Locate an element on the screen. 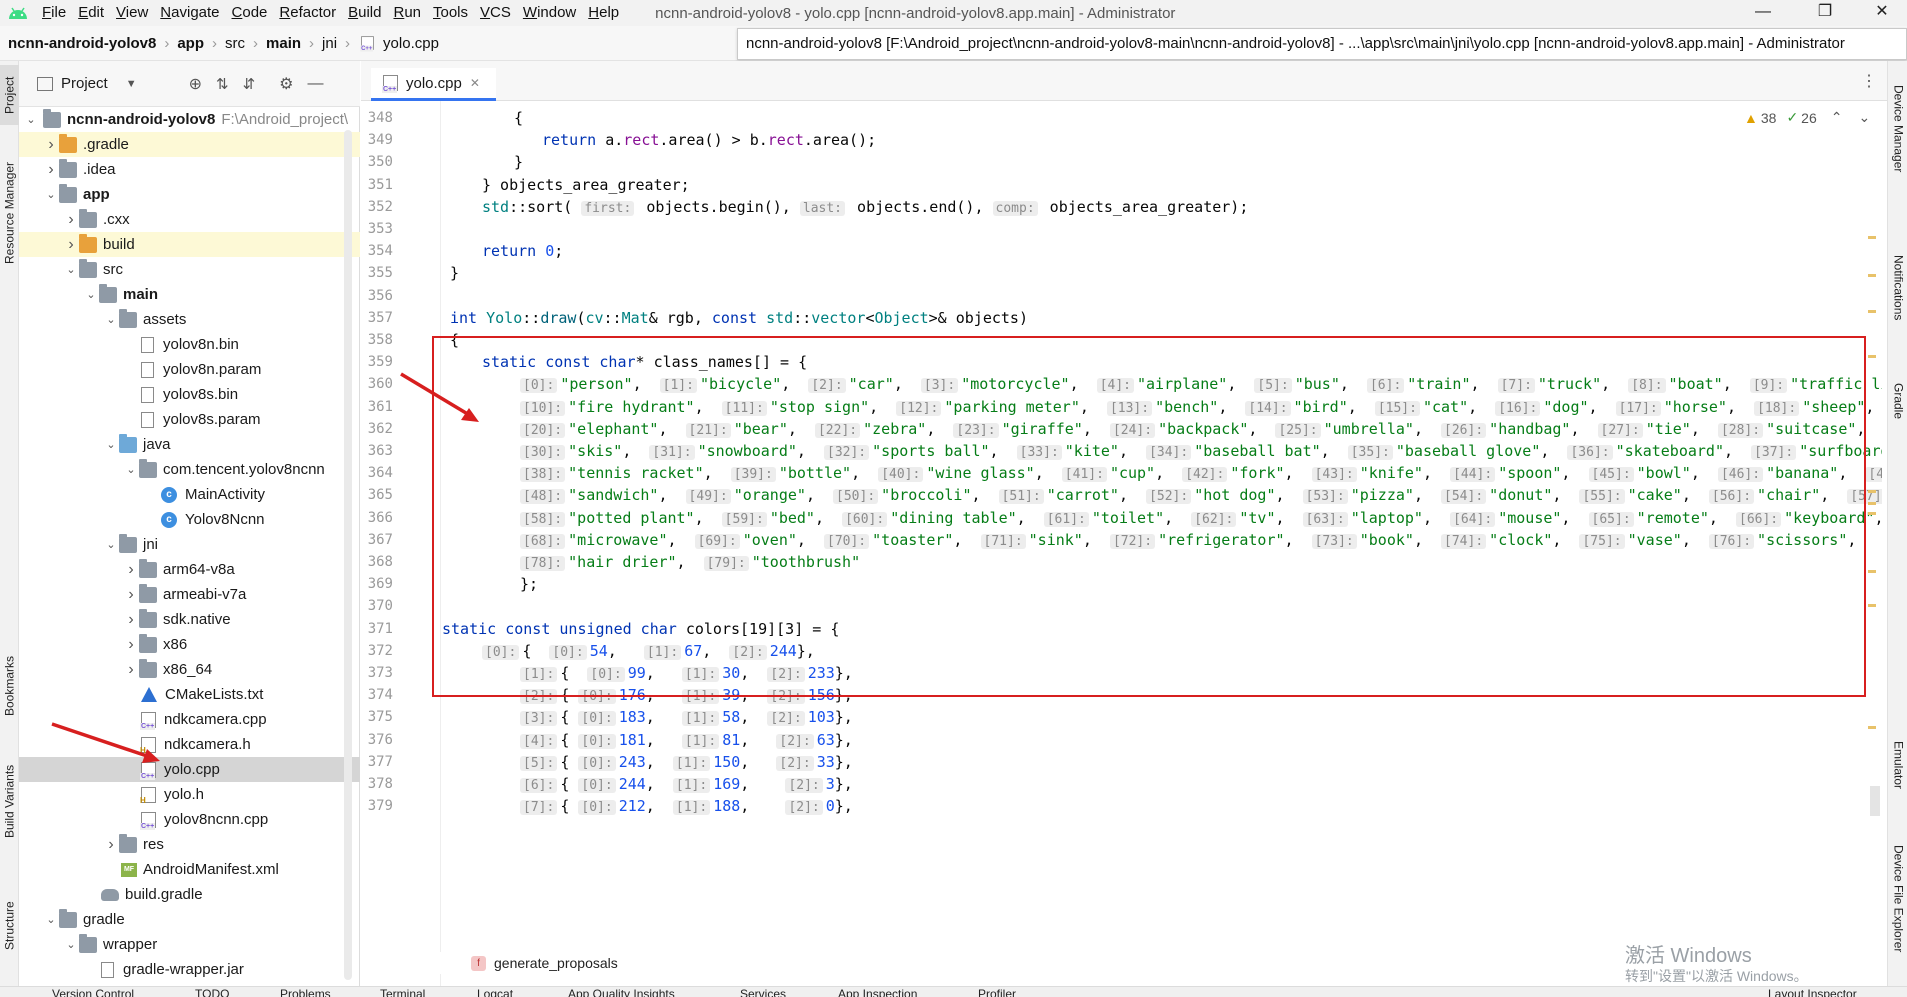 Image resolution: width=1907 pixels, height=997 pixels. editor-scroll-thumb is located at coordinates (1875, 801).